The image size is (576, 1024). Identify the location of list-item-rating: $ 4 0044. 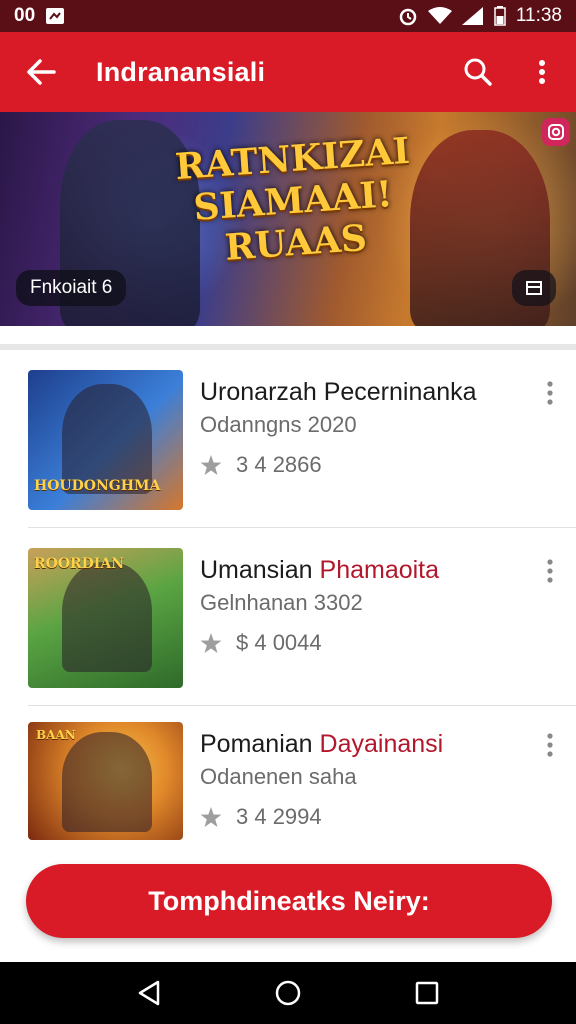
(261, 643).